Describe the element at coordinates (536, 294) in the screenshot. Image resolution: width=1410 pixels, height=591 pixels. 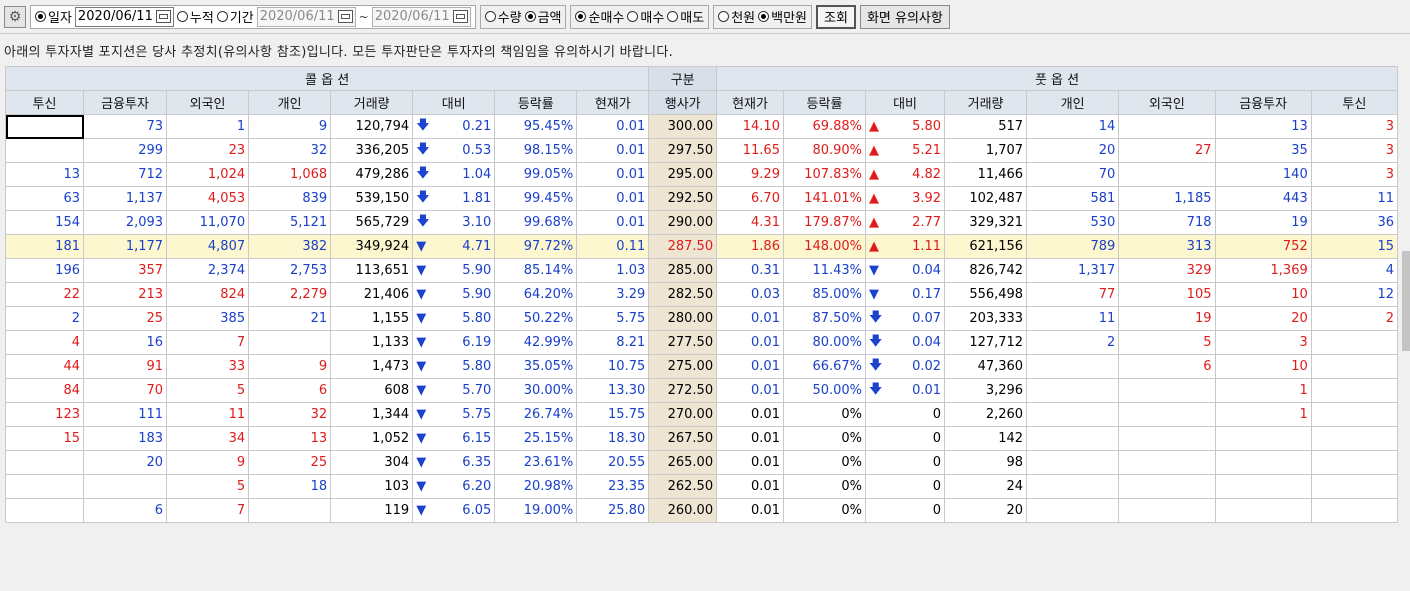
I see `call-rate-cell: 64.20%` at that location.